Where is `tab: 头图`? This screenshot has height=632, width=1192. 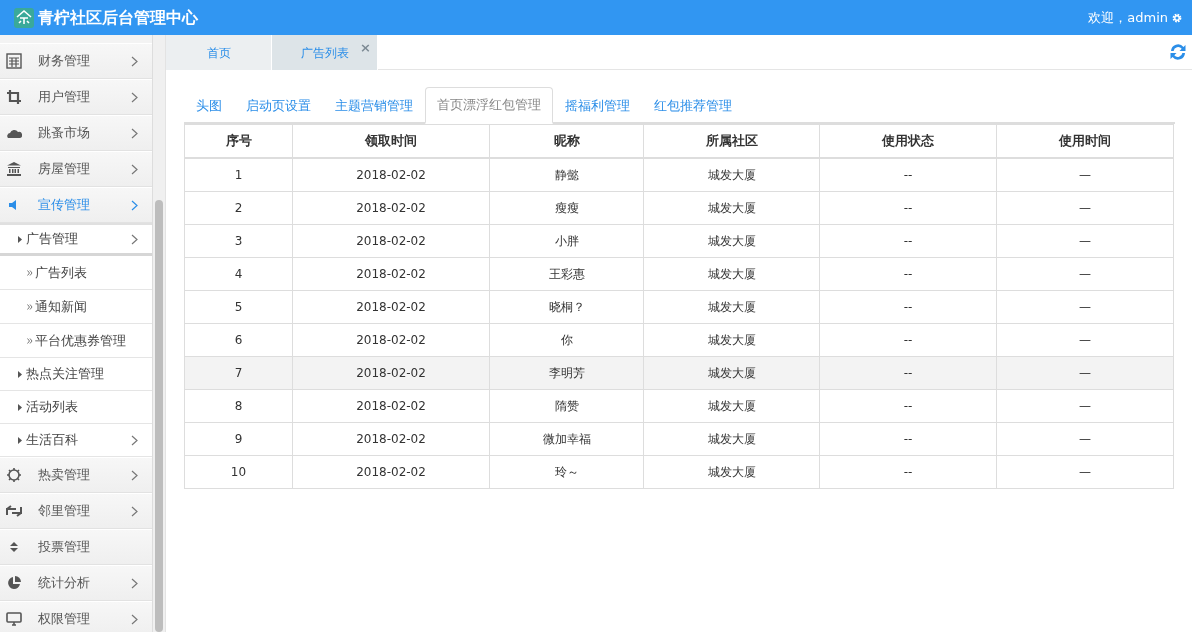 tab: 头图 is located at coordinates (209, 105).